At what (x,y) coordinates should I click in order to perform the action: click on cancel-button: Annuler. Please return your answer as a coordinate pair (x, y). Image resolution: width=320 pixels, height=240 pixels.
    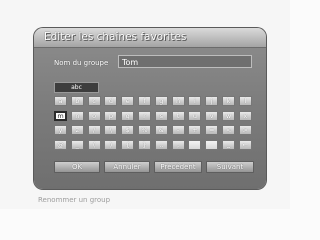
    Looking at the image, I should click on (127, 167).